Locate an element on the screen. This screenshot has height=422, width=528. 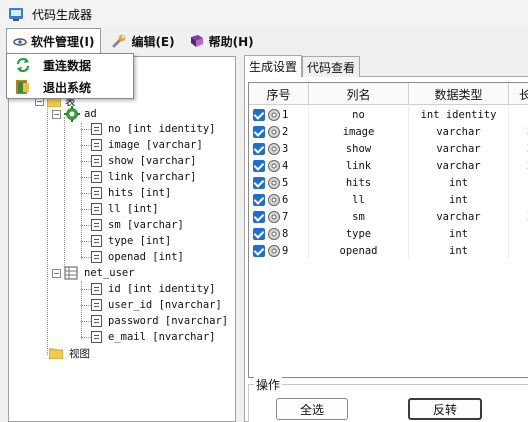
menu-item-label: 退出系统 is located at coordinates (67, 87).